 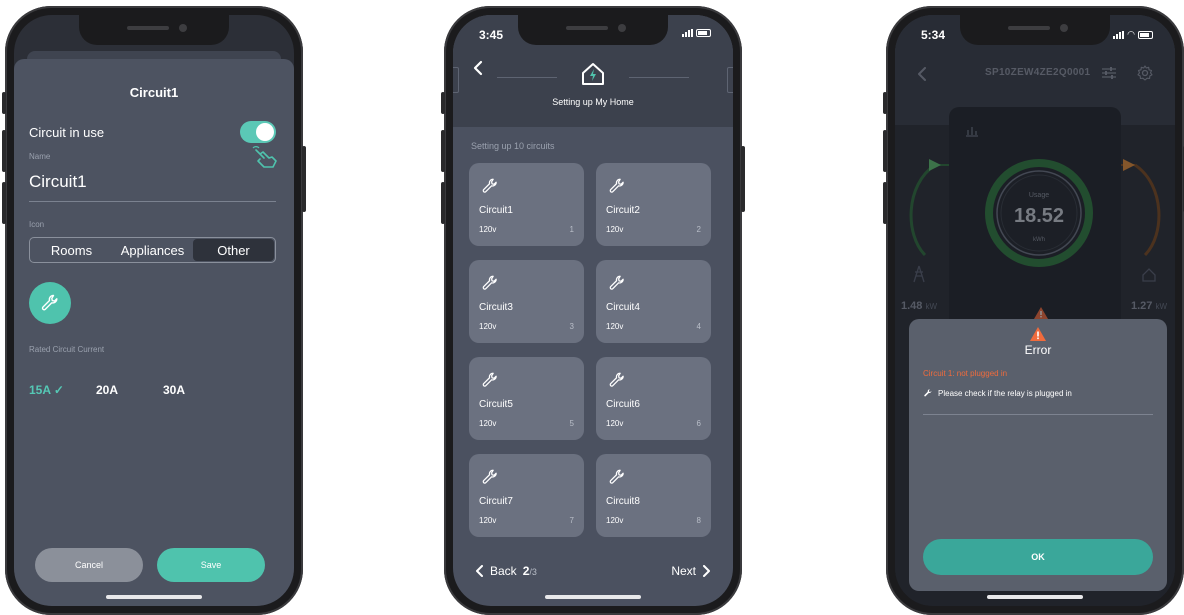 I want to click on circuit-card: Circuit6 120v 6, so click(x=653, y=398).